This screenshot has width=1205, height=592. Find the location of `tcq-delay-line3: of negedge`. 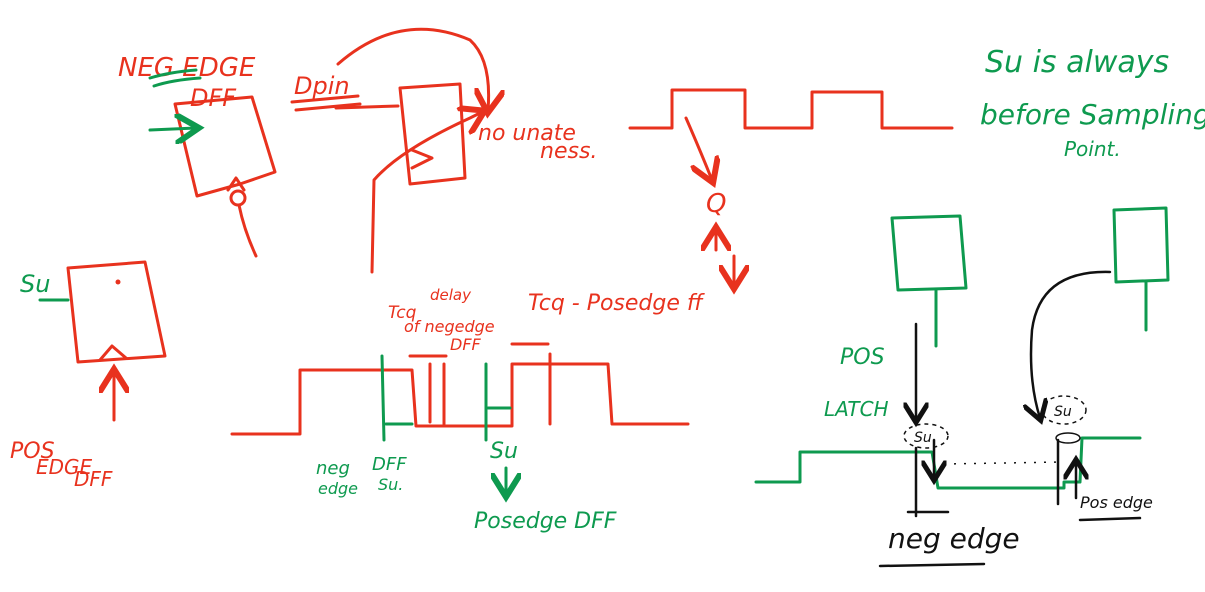

tcq-delay-line3: of negedge is located at coordinates (449, 326).